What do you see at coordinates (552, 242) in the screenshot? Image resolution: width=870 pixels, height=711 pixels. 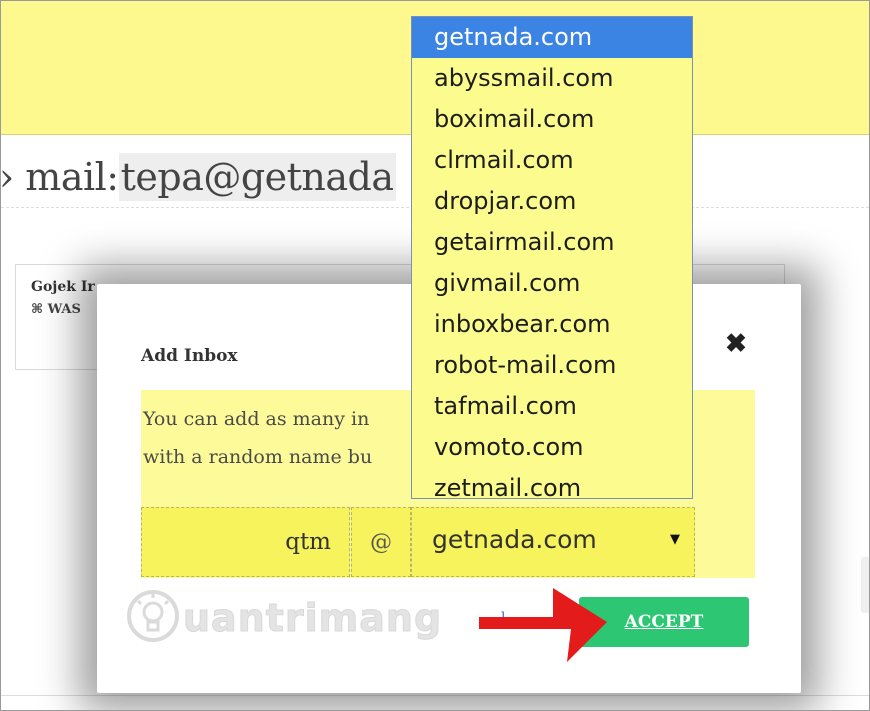 I see `dropdown-option-getairmail: getairmail.com` at bounding box center [552, 242].